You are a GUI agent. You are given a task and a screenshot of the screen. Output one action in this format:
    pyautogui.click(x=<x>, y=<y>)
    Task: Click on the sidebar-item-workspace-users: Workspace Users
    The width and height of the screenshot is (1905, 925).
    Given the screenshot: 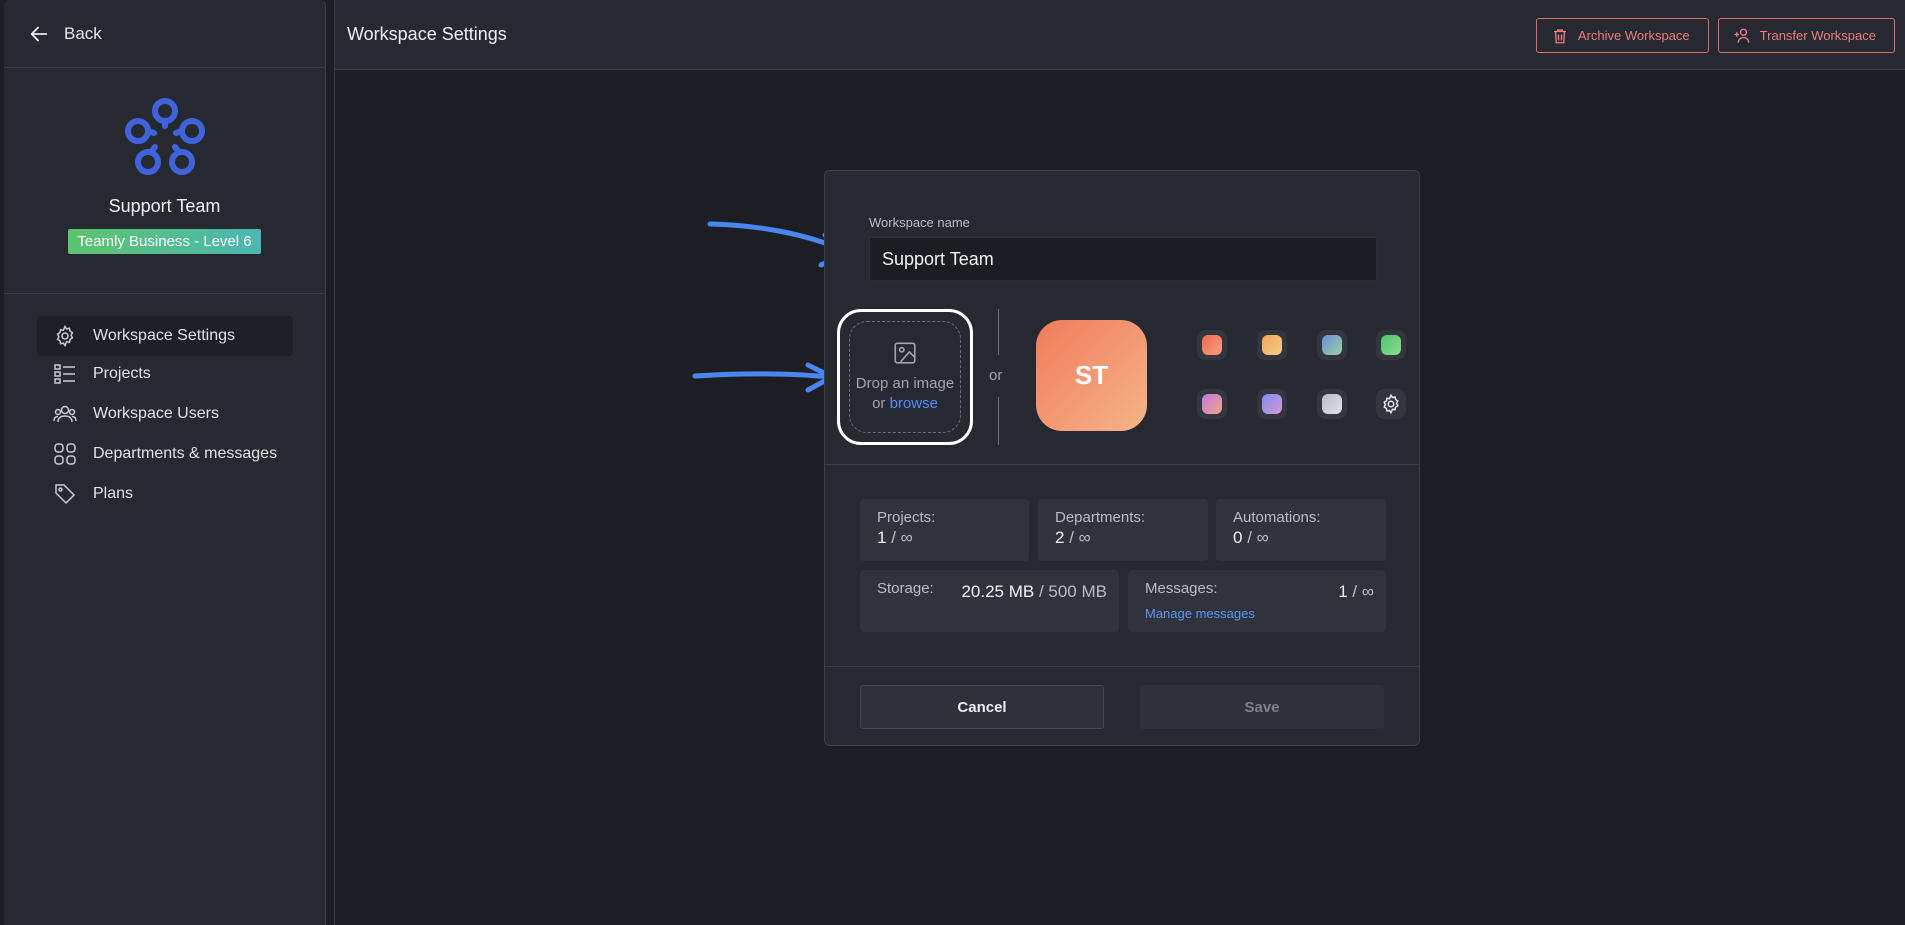 What is the action you would take?
    pyautogui.click(x=165, y=414)
    